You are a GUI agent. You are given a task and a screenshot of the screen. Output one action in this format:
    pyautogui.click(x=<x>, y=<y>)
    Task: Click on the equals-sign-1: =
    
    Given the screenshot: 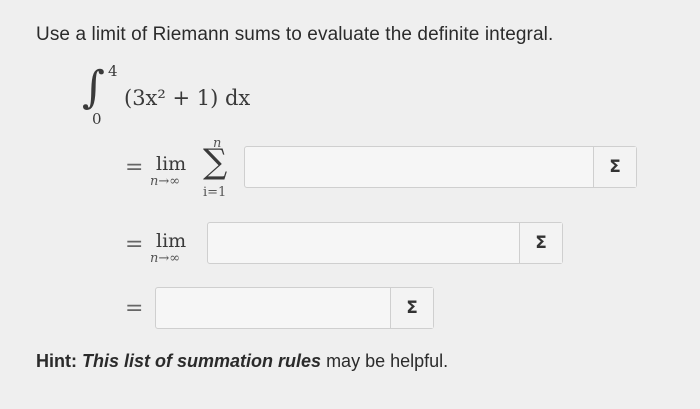 What is the action you would take?
    pyautogui.click(x=134, y=167)
    